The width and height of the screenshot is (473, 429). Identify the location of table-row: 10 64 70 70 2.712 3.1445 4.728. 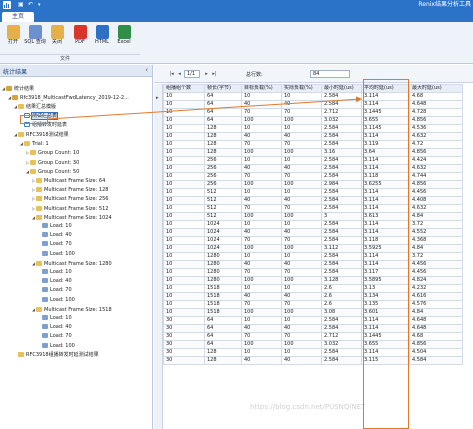
(313, 112).